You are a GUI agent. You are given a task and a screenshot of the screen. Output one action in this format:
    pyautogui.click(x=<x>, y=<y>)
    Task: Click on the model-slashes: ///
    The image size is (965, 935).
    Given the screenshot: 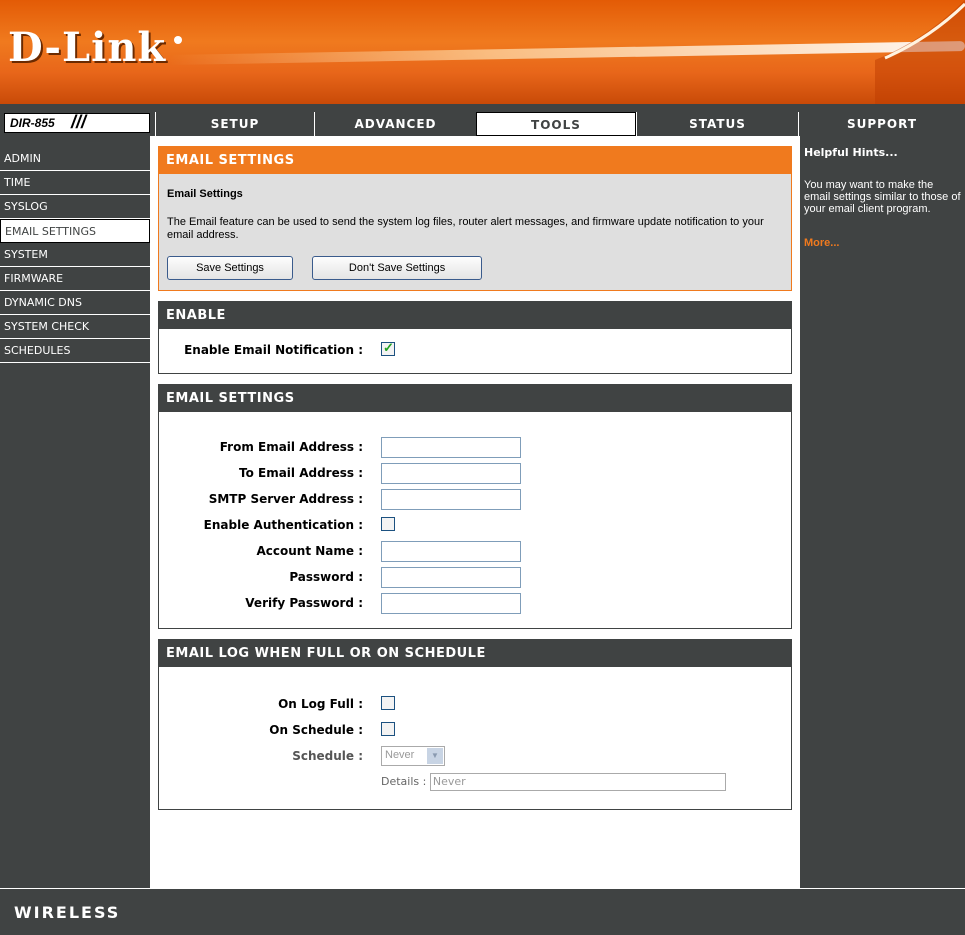 What is the action you would take?
    pyautogui.click(x=79, y=122)
    